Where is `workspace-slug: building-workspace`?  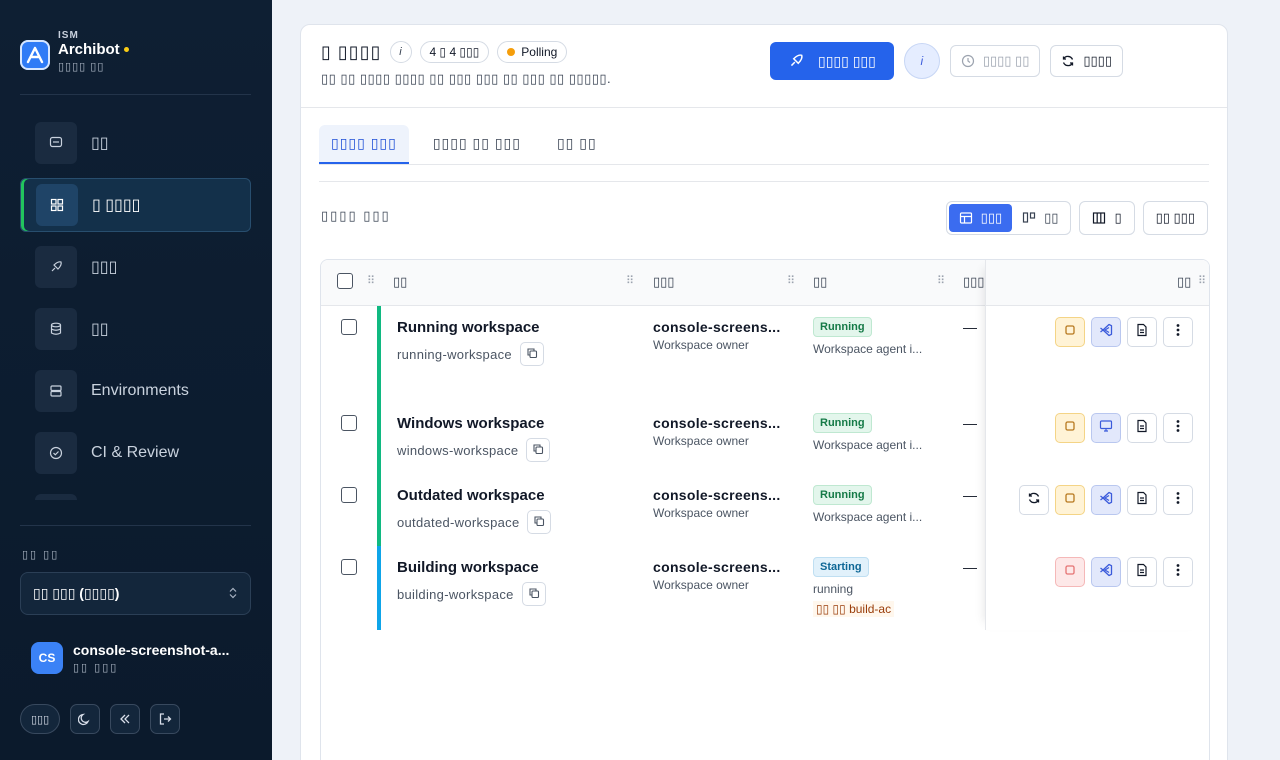
workspace-slug: building-workspace is located at coordinates (471, 594).